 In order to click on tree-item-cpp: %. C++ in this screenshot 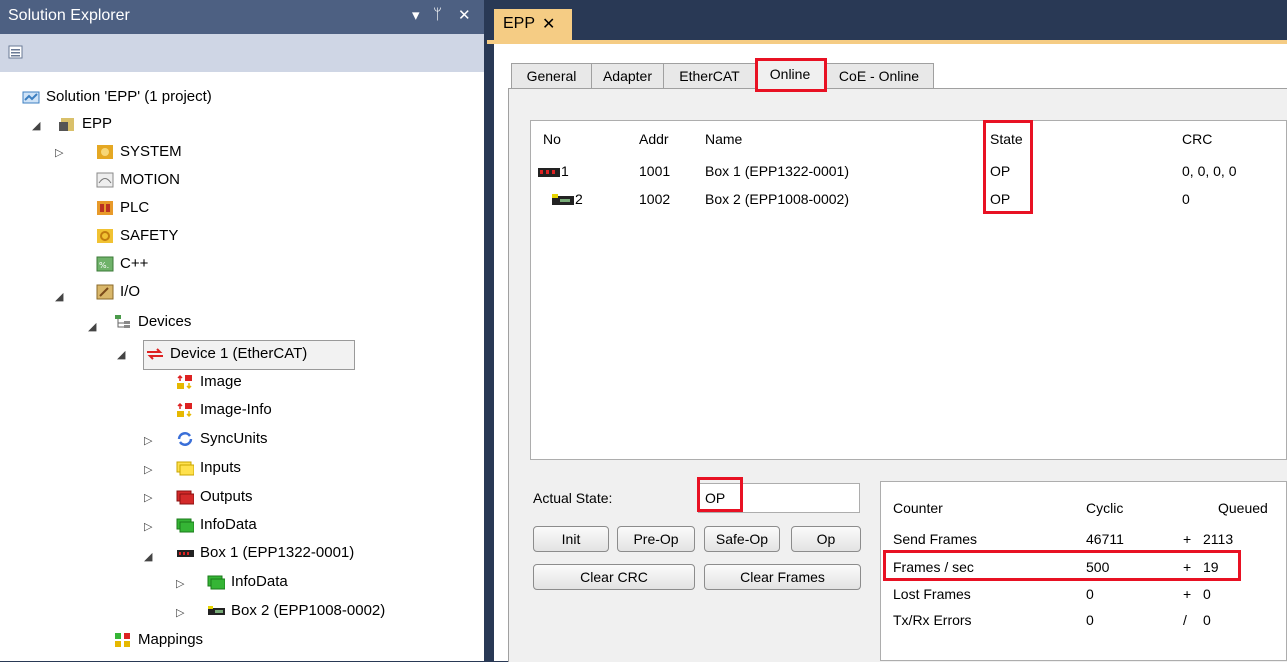, I will do `click(196, 264)`.